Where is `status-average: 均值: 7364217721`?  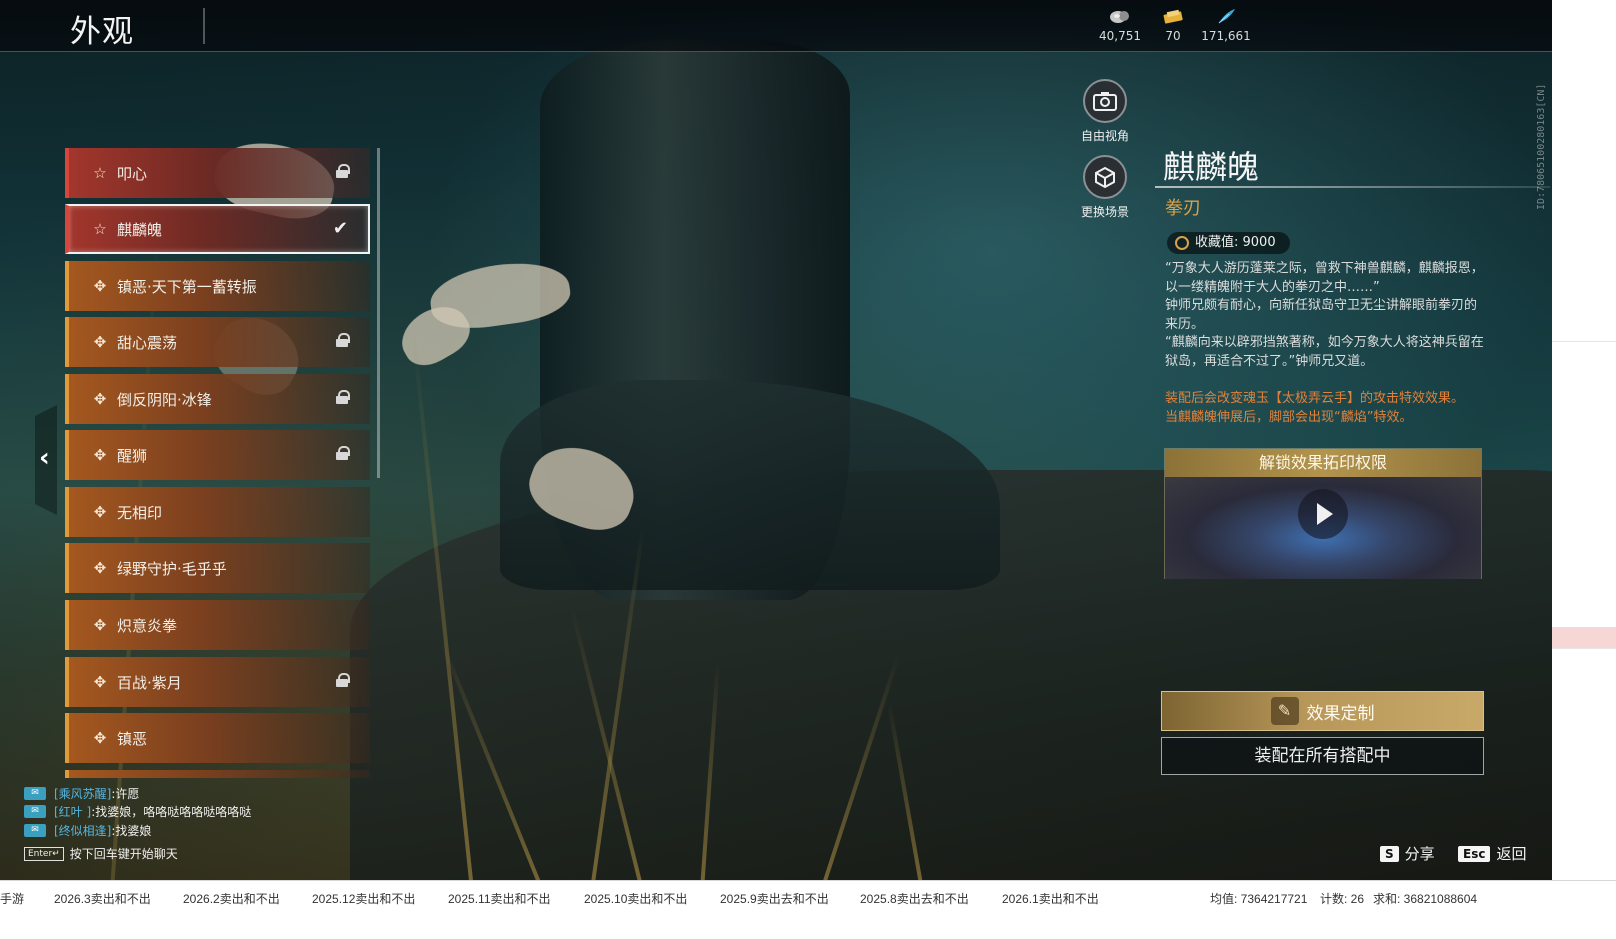 status-average: 均值: 7364217721 is located at coordinates (1259, 899).